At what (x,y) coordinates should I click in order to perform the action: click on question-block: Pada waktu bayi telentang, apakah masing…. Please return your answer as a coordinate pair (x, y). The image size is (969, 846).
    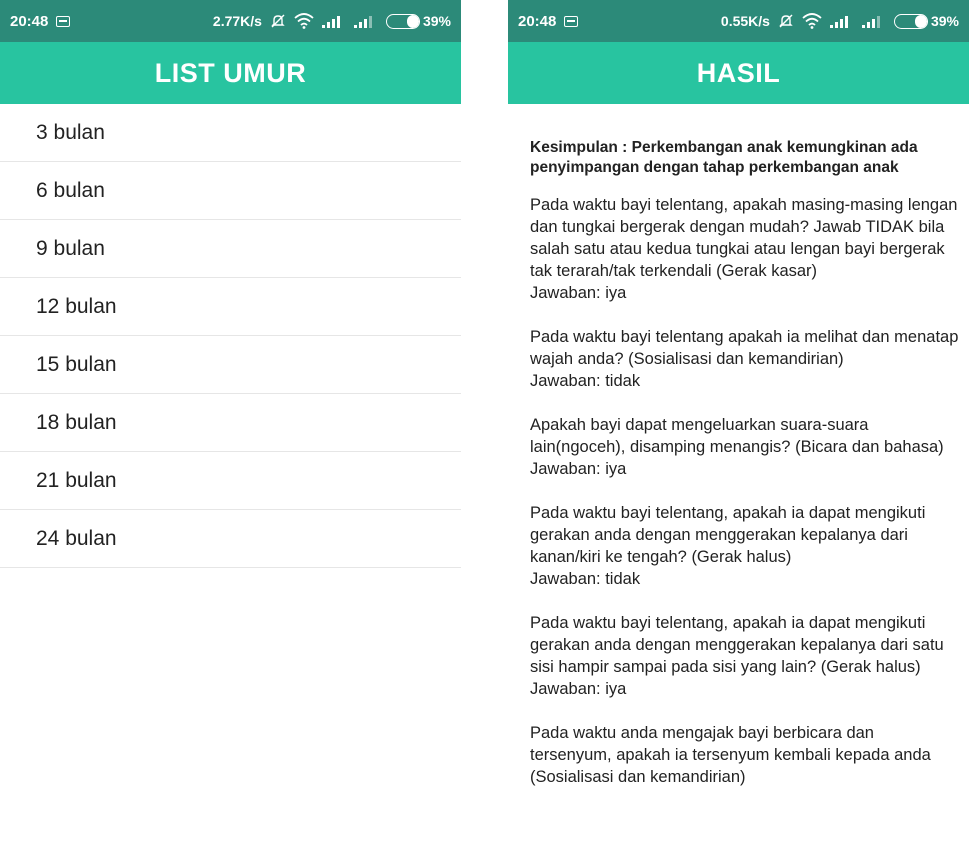
    Looking at the image, I should click on (744, 249).